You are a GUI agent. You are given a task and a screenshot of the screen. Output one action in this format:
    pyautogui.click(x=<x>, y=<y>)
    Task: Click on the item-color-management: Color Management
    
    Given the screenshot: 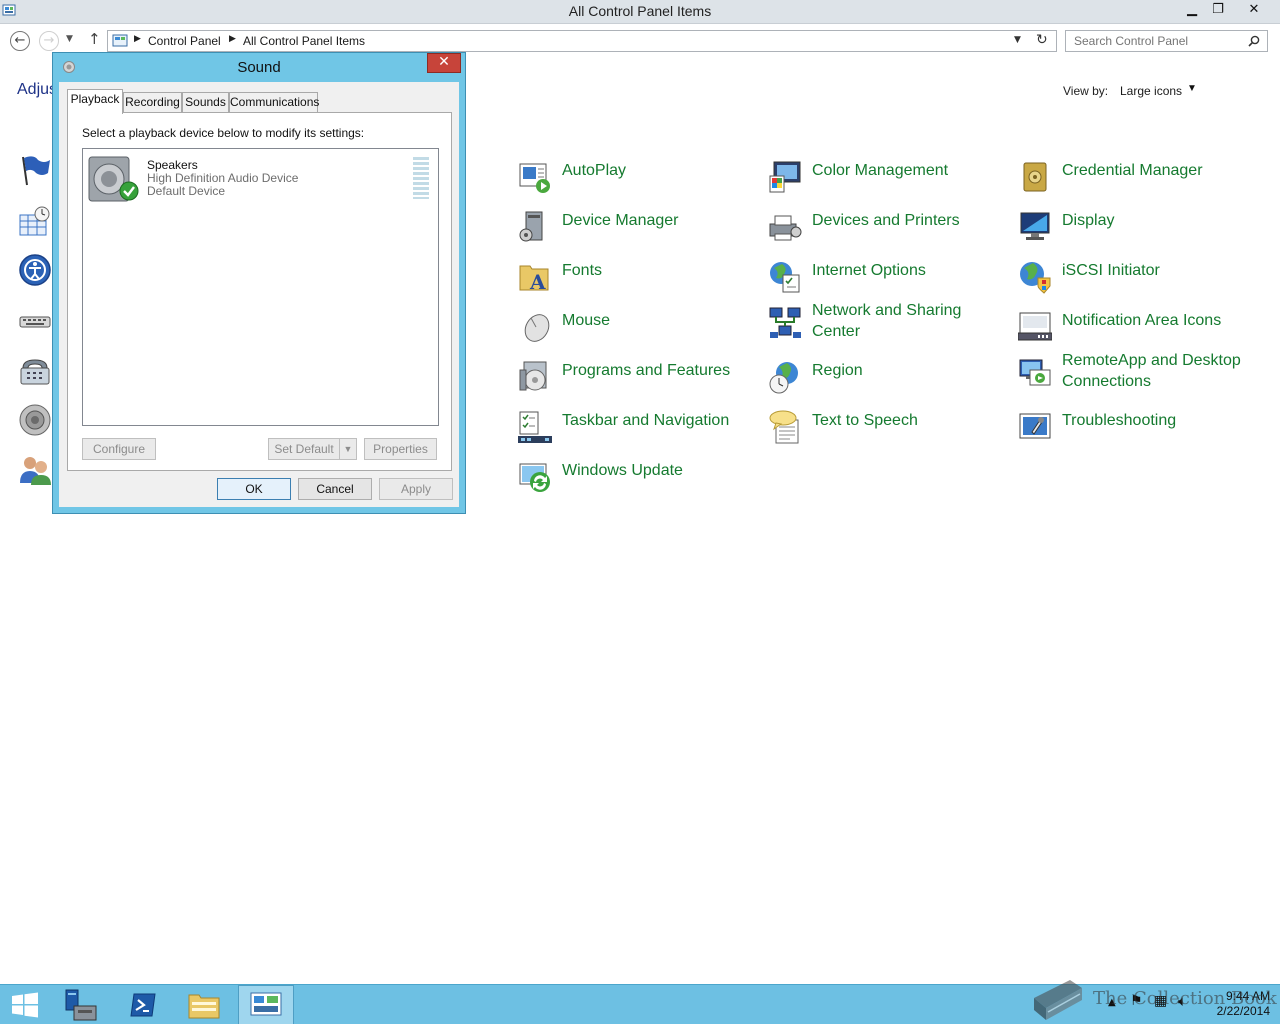 What is the action you would take?
    pyautogui.click(x=888, y=180)
    